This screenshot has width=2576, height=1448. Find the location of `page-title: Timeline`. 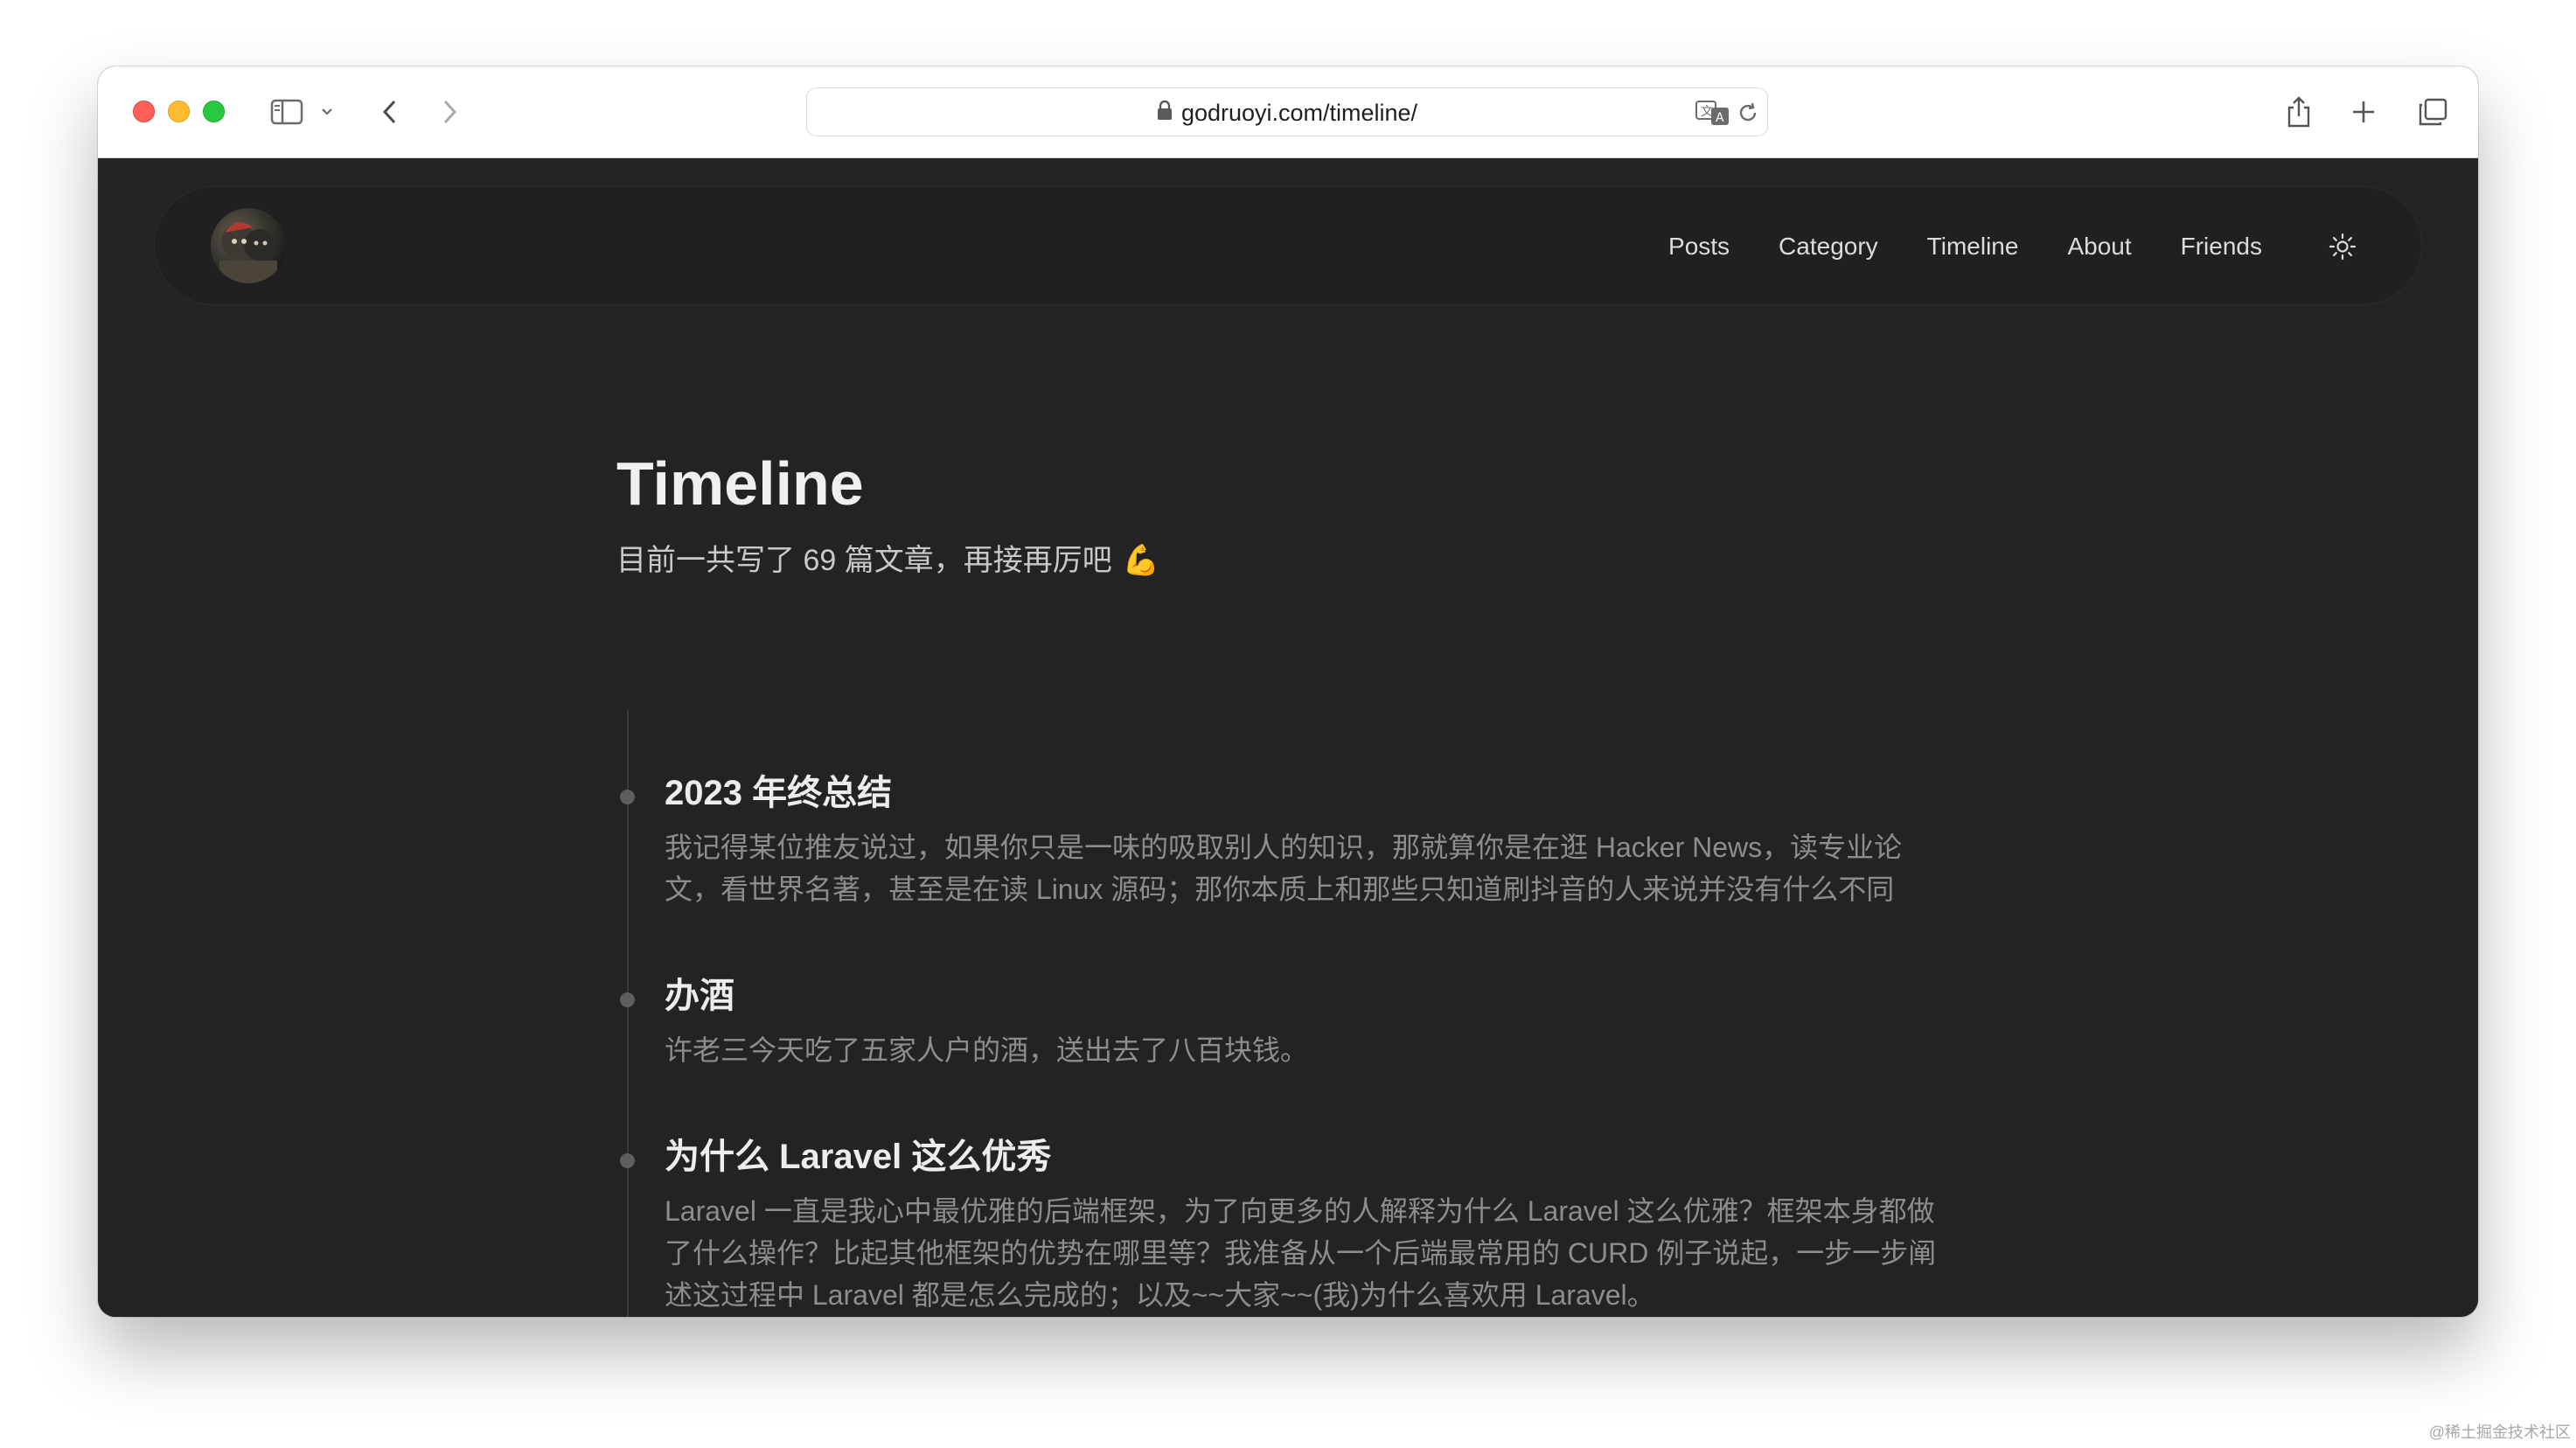

page-title: Timeline is located at coordinates (740, 484).